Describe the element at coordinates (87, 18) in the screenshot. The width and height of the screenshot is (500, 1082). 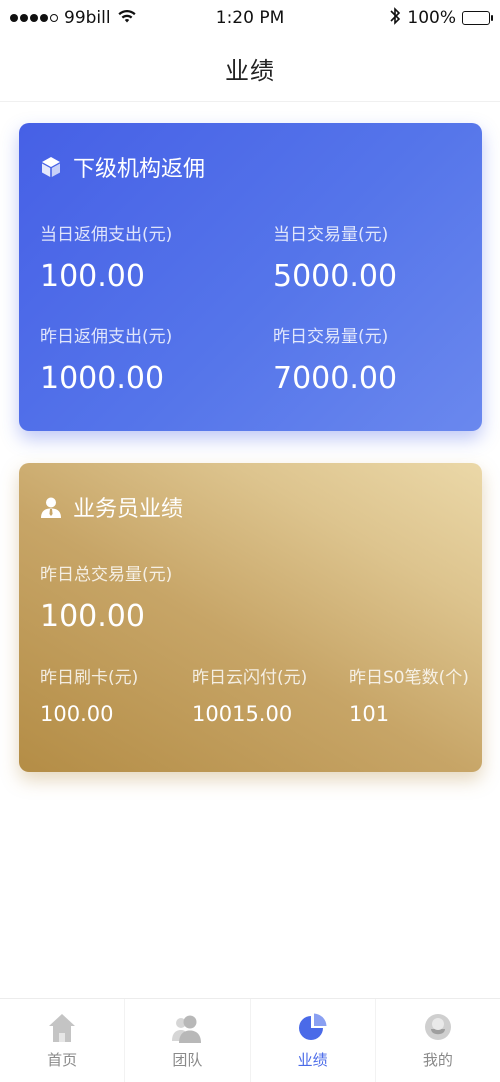
I see `carrier-label: 99bill` at that location.